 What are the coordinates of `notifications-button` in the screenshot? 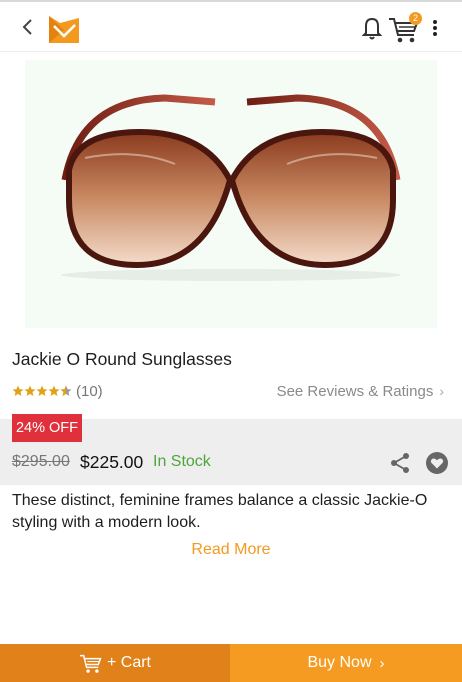 It's located at (372, 28).